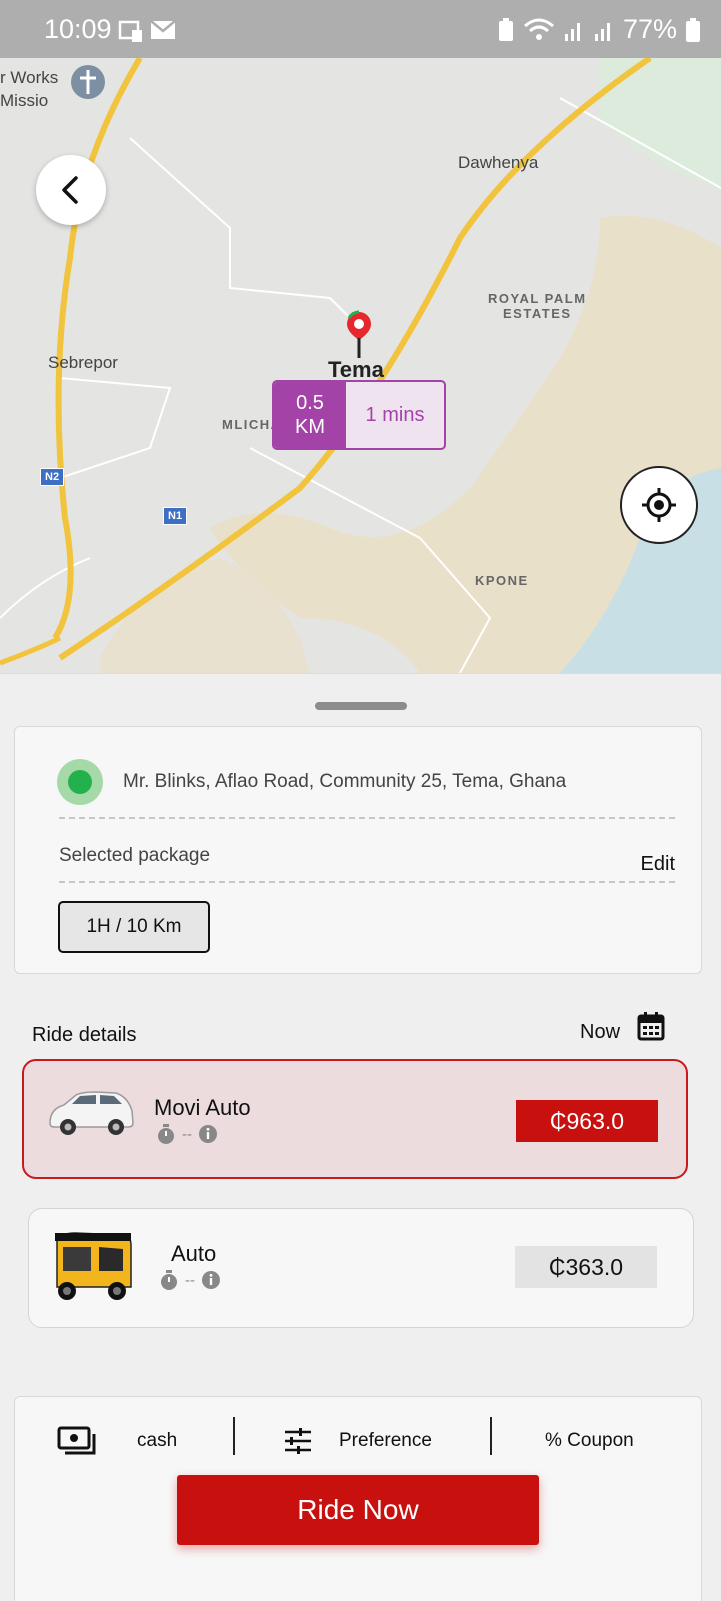  Describe the element at coordinates (537, 298) in the screenshot. I see `royal-palm-text: ROYAL PALM` at that location.